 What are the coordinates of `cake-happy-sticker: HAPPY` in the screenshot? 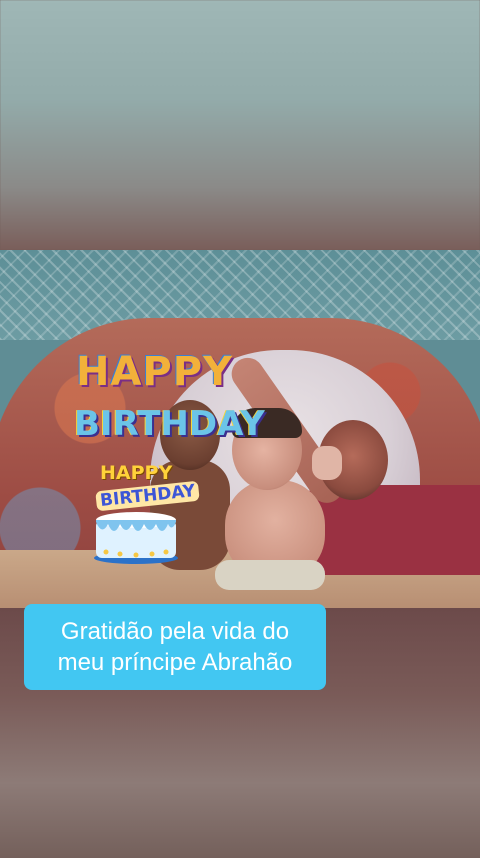 It's located at (136, 473).